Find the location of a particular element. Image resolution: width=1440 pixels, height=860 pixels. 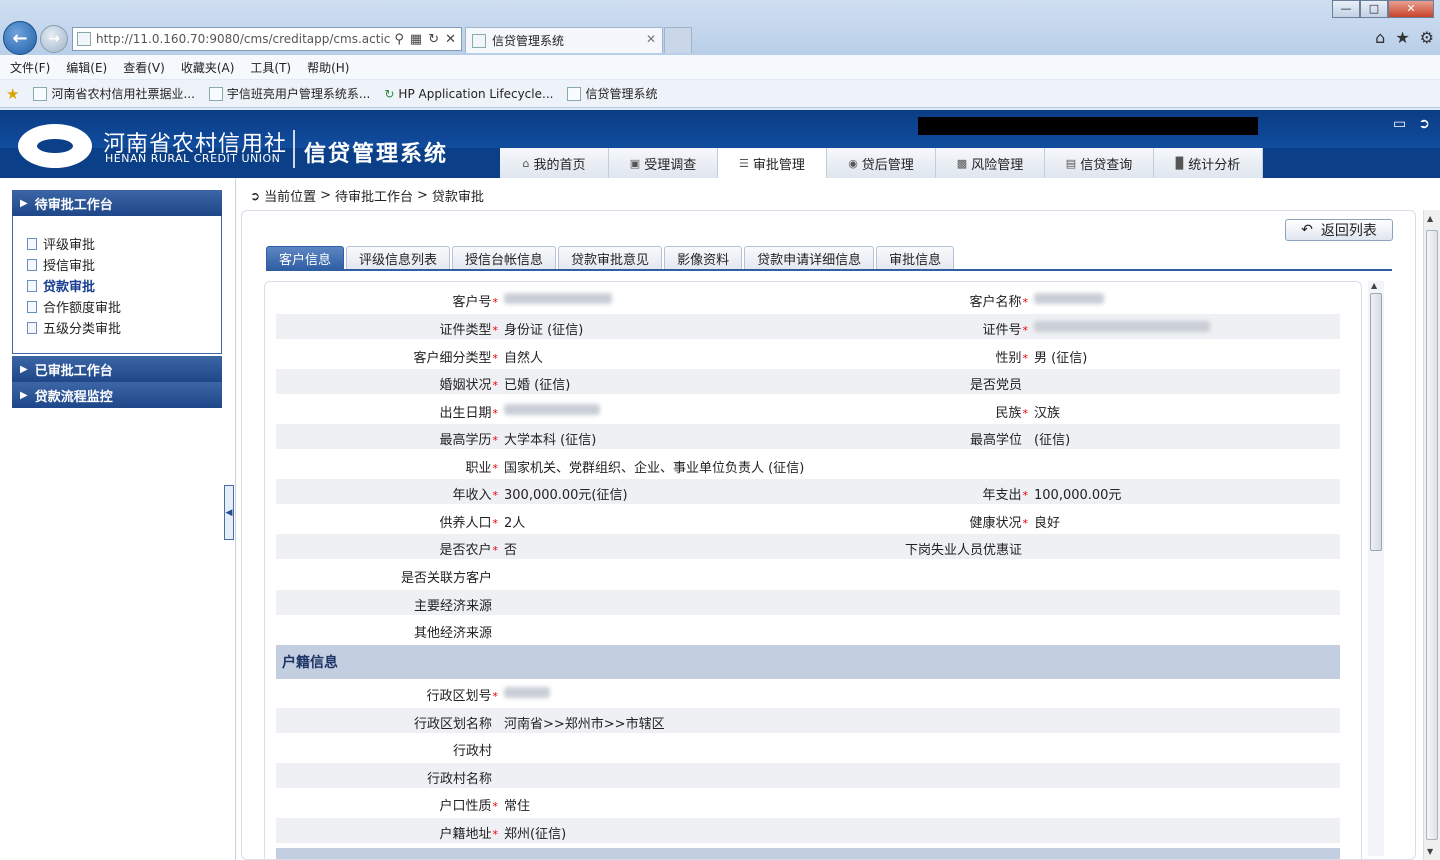

new-tab-button is located at coordinates (678, 40).